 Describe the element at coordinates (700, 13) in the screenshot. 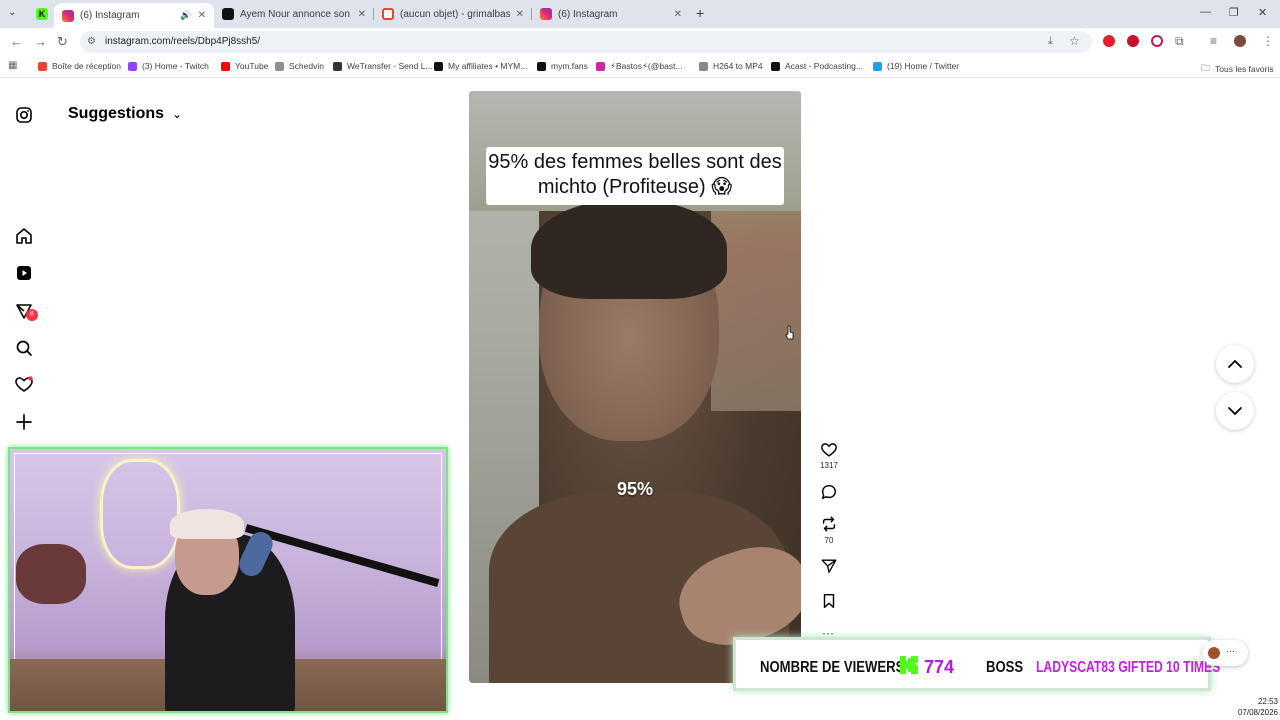

I see `new-tab-icon: +` at that location.